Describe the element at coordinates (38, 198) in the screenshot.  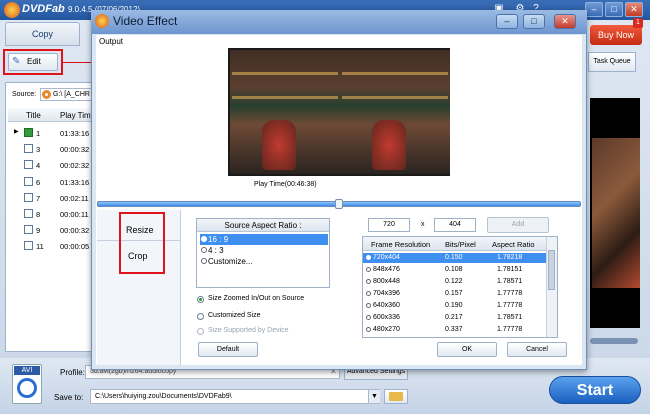
I see `title-number: 7` at that location.